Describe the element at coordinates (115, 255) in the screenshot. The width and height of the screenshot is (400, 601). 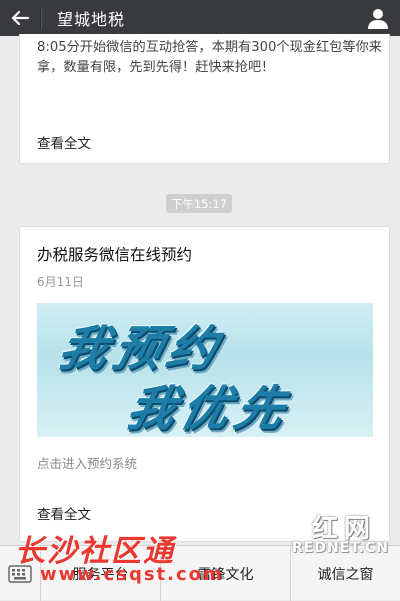
I see `card2-title: 办税服务微信在线预约` at that location.